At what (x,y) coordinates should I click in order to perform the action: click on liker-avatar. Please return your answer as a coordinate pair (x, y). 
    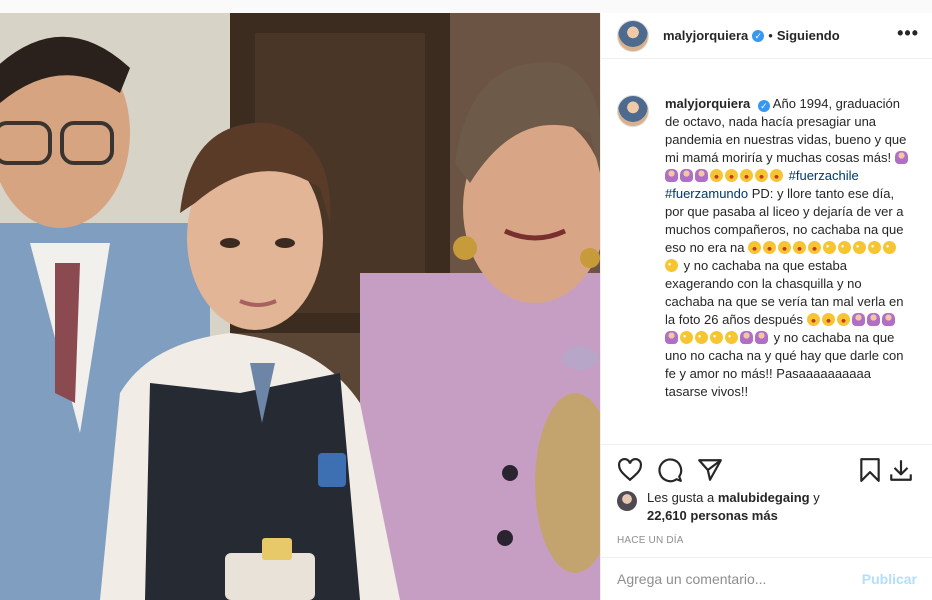
    Looking at the image, I should click on (627, 501).